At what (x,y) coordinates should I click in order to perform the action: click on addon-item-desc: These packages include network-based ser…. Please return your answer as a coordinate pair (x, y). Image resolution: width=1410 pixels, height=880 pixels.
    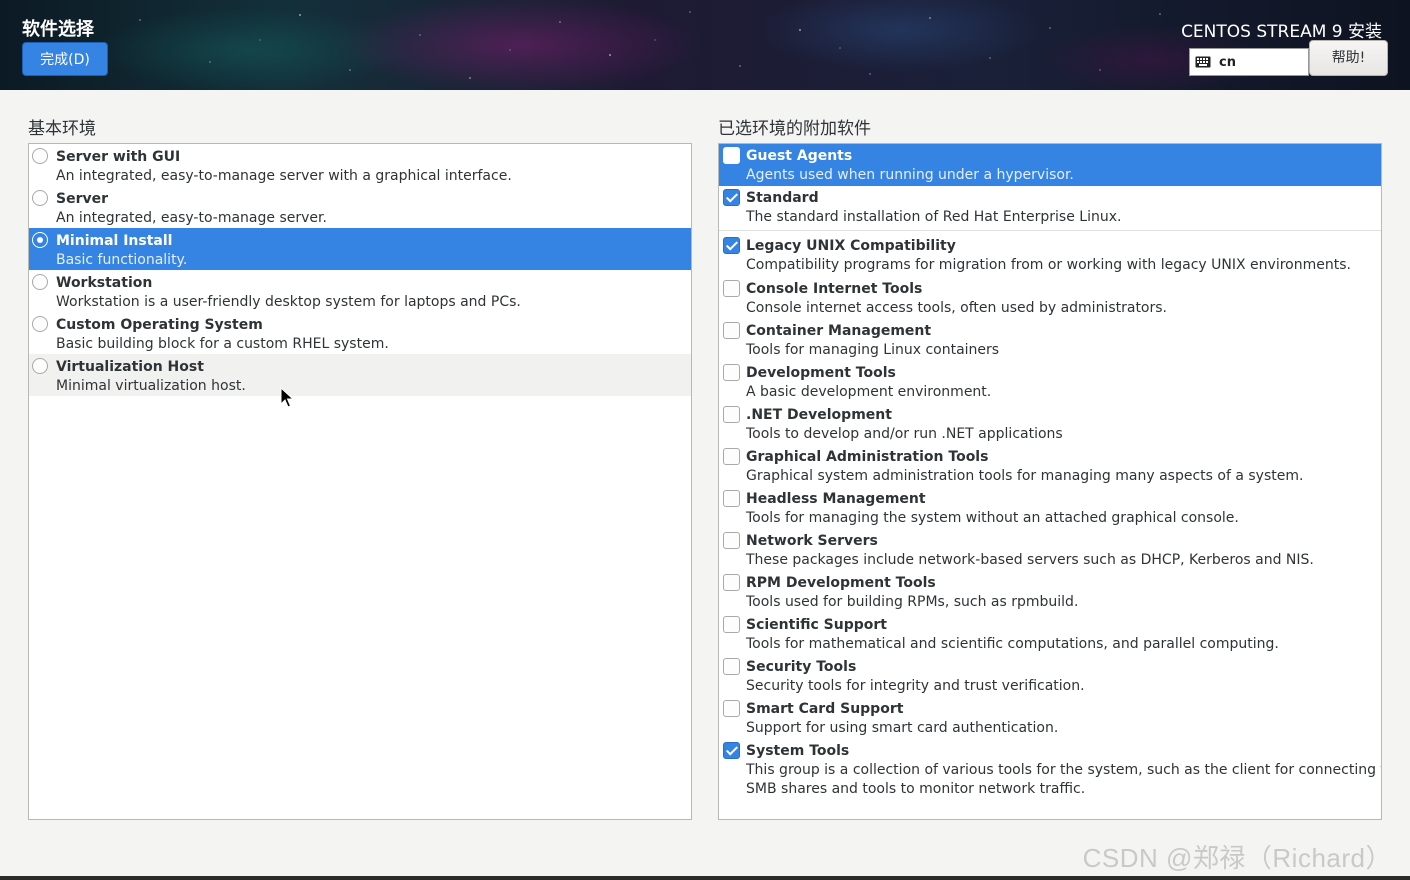
    Looking at the image, I should click on (1030, 560).